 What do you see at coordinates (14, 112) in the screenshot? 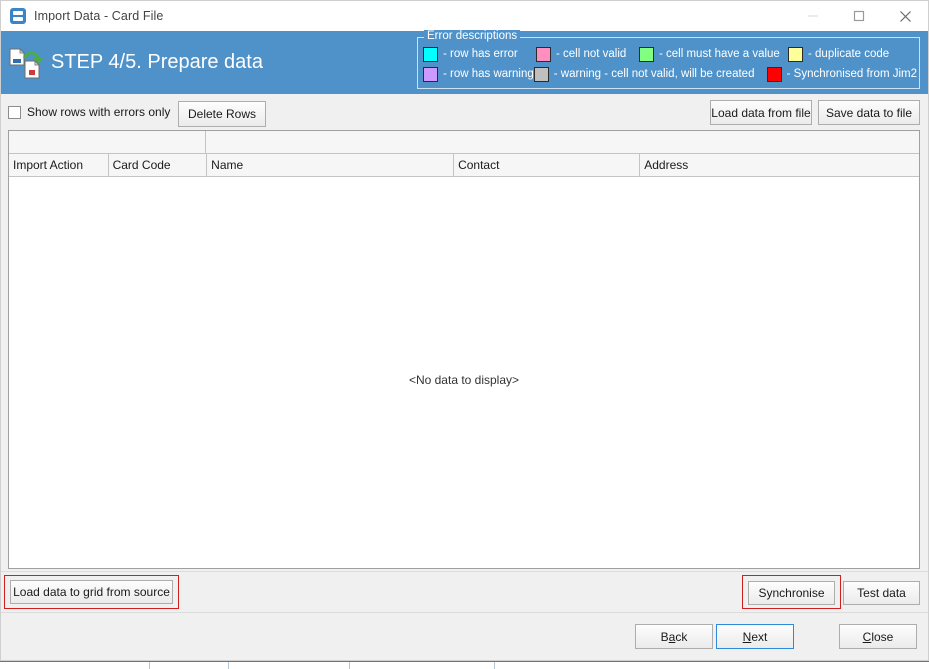
I see `checkbox-box` at bounding box center [14, 112].